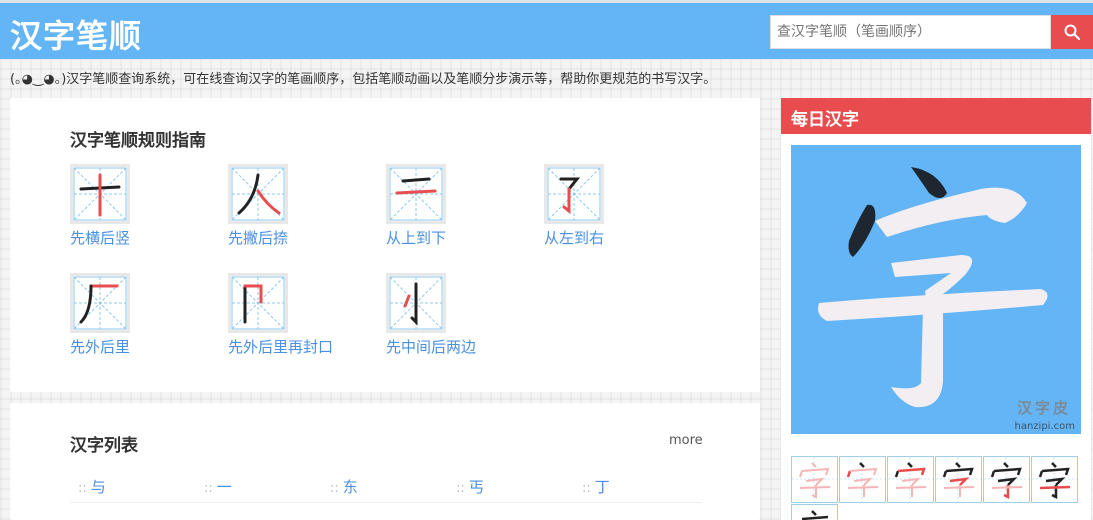  I want to click on more-link: more, so click(686, 440).